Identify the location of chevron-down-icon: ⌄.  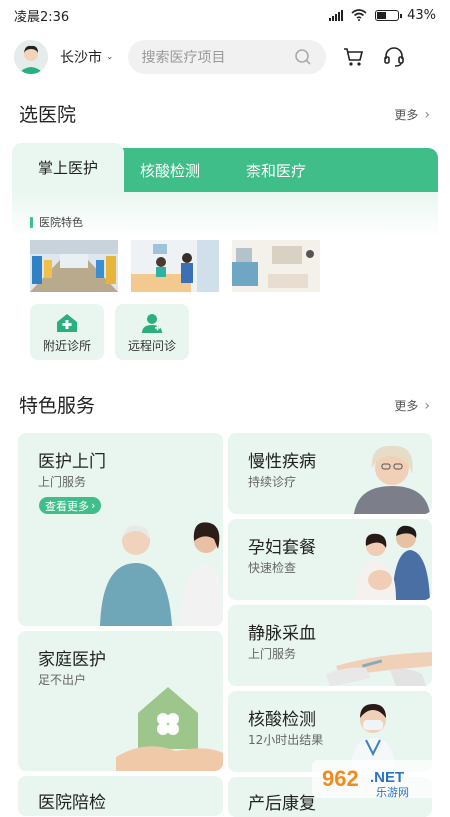
(110, 57).